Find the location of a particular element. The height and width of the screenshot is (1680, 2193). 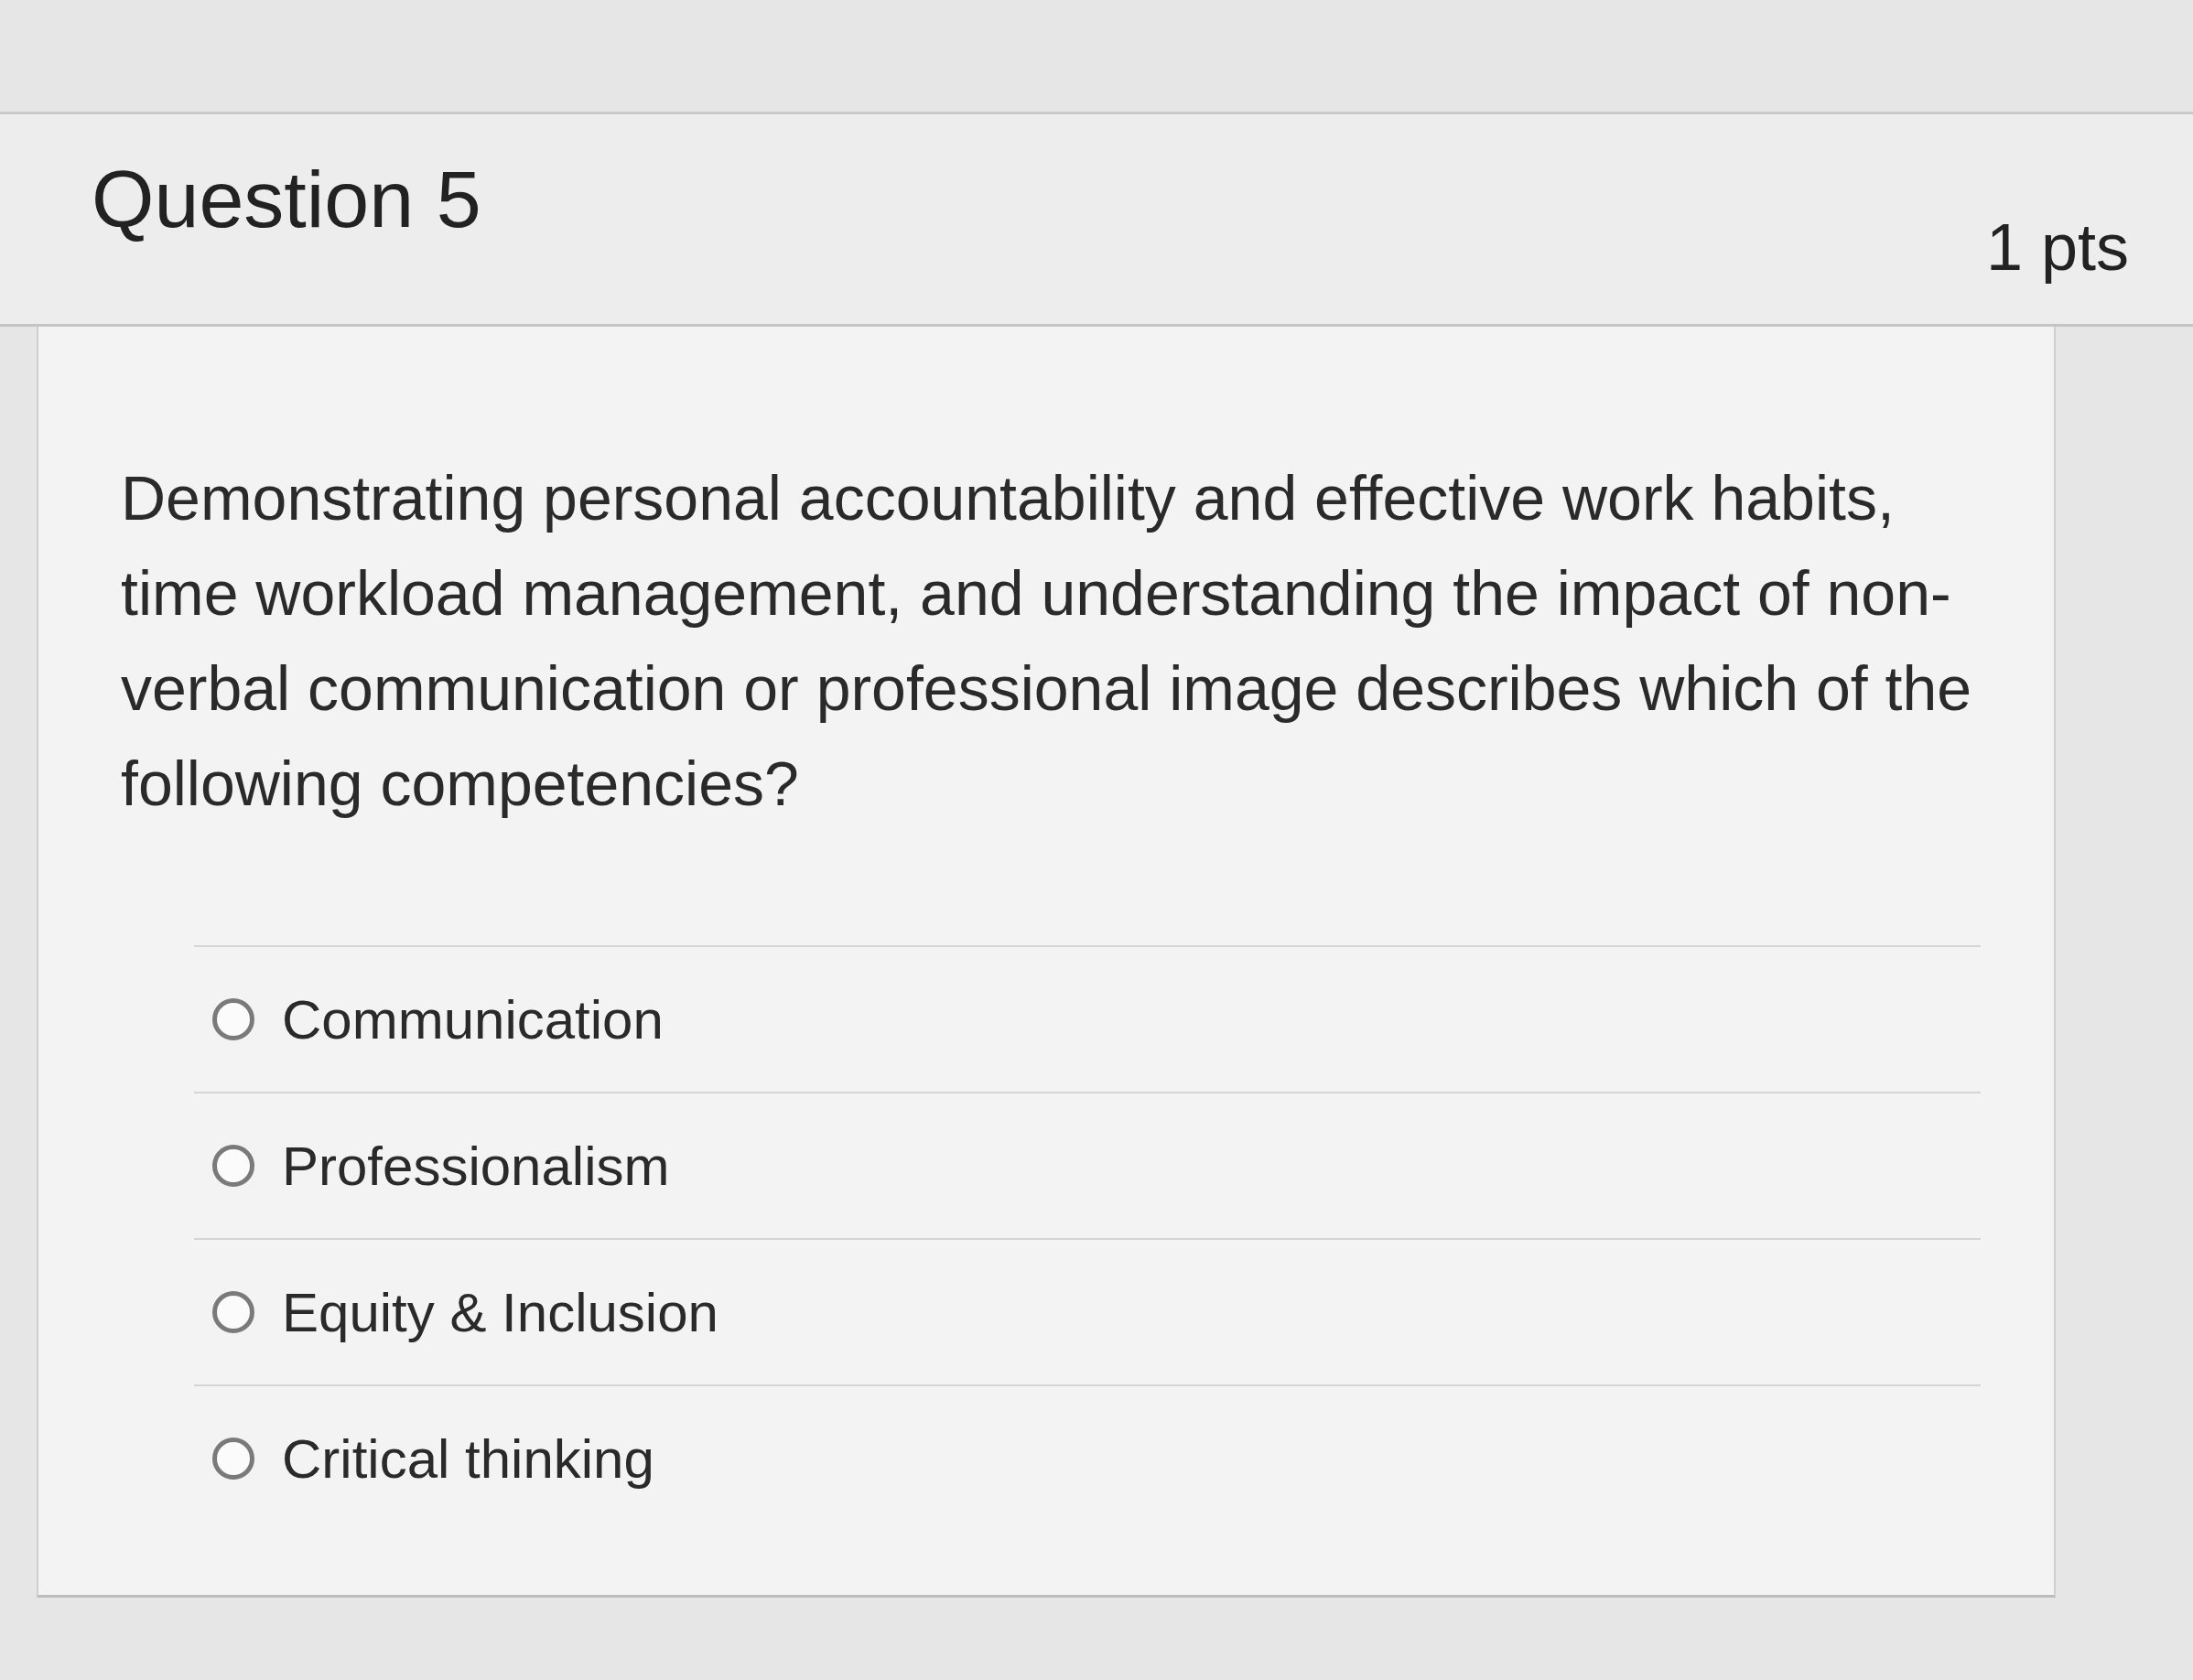

answer-label: Equity & Inclusion is located at coordinates (500, 1312).